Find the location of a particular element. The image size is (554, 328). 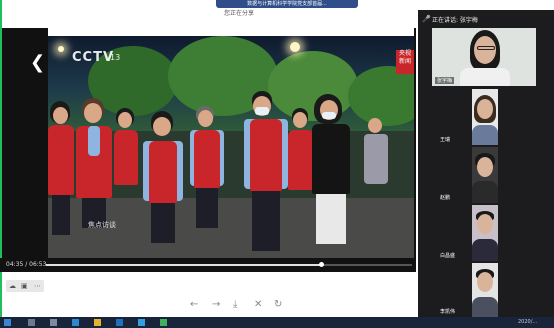

player-controls: 04:35 / 06:53 is located at coordinates (208, 265).